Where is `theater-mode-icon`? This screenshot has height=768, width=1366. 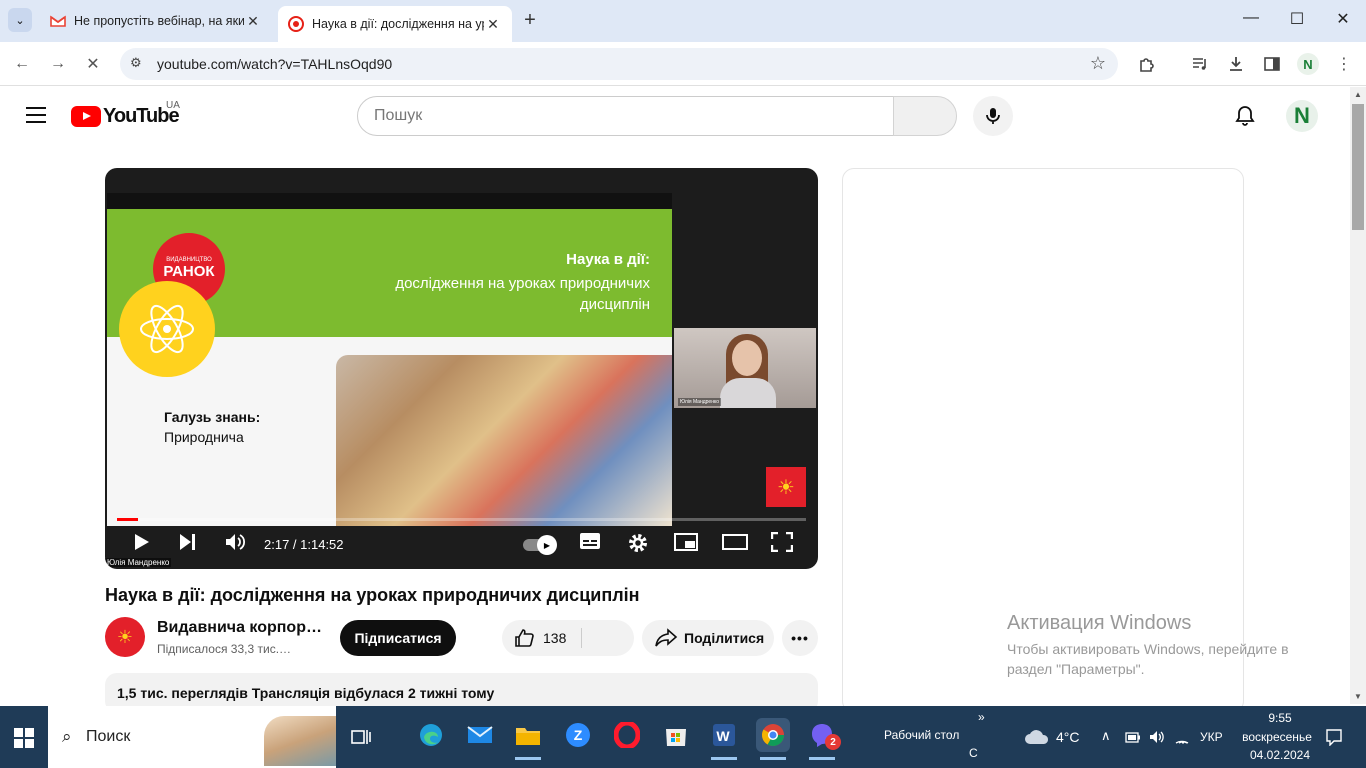
theater-mode-icon is located at coordinates (735, 542).